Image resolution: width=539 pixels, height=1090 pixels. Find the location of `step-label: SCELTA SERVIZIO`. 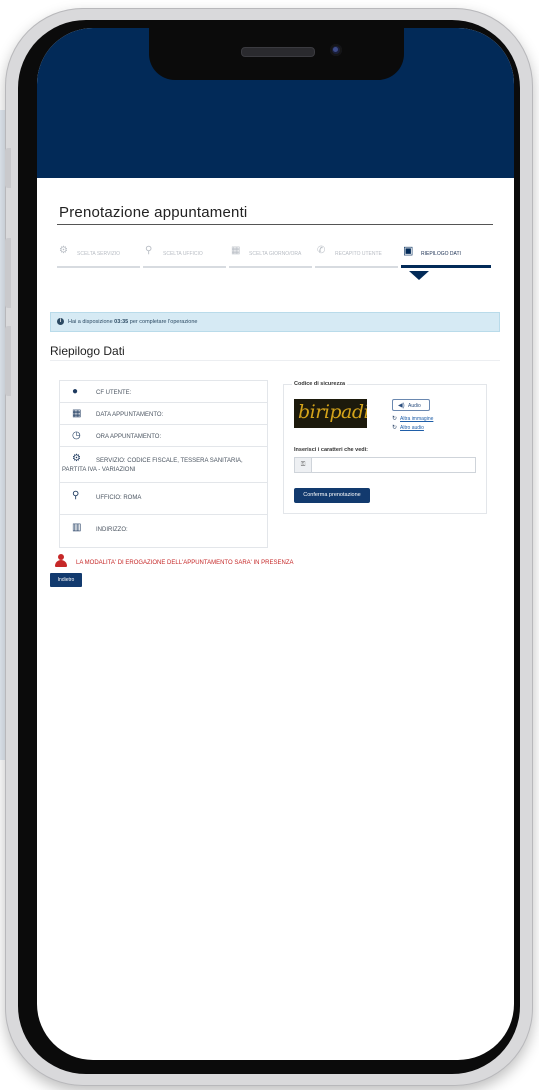

step-label: SCELTA SERVIZIO is located at coordinates (99, 254).